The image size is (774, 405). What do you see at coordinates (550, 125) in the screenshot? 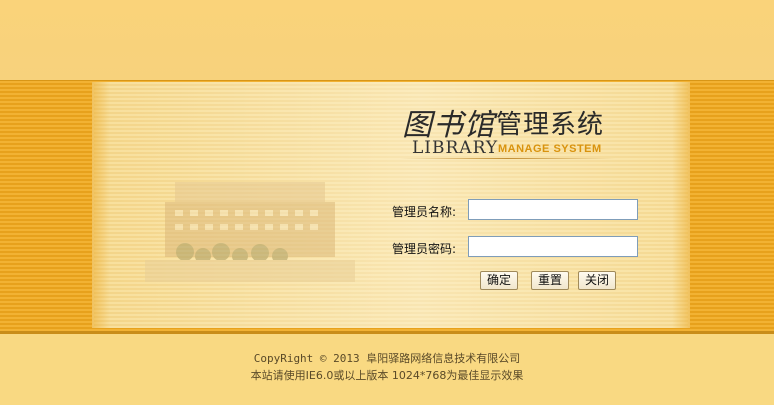
I see `logo-system-title: 管理系统` at bounding box center [550, 125].